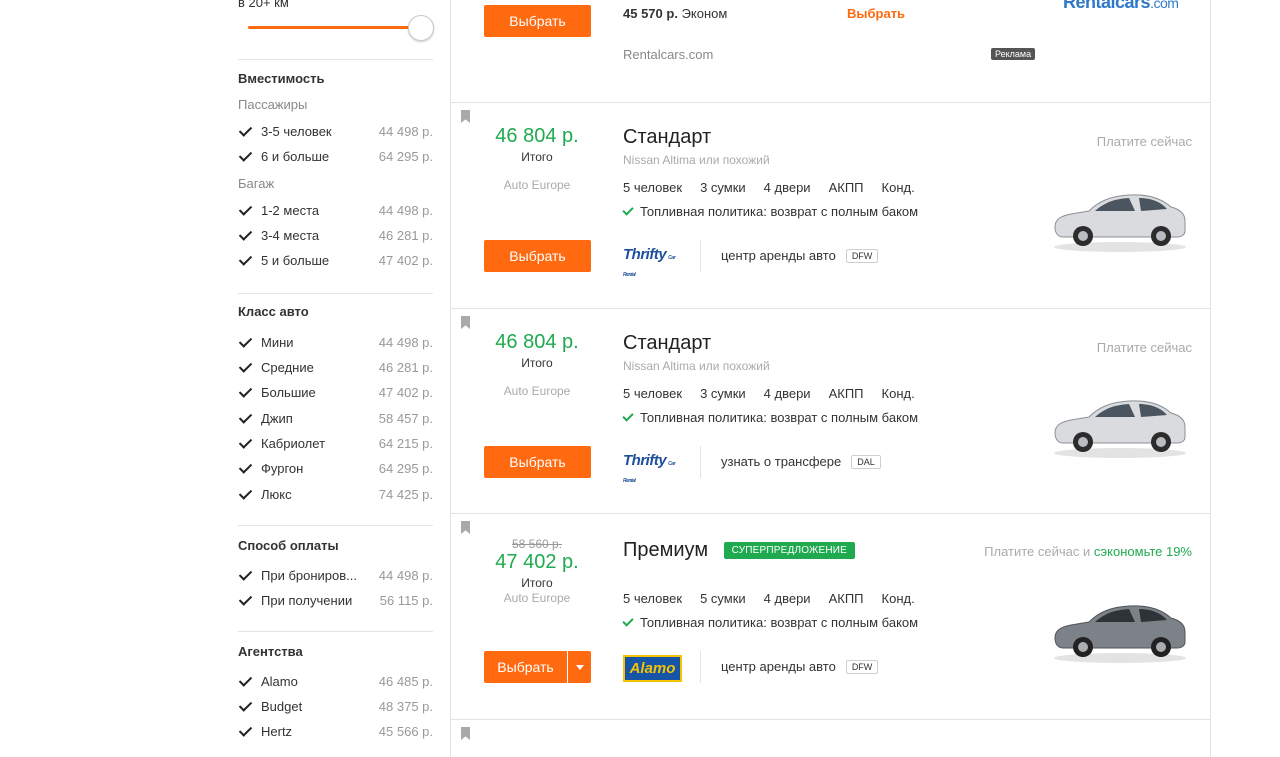  I want to click on payment-info-text: Платите сейчас и, so click(1037, 551).